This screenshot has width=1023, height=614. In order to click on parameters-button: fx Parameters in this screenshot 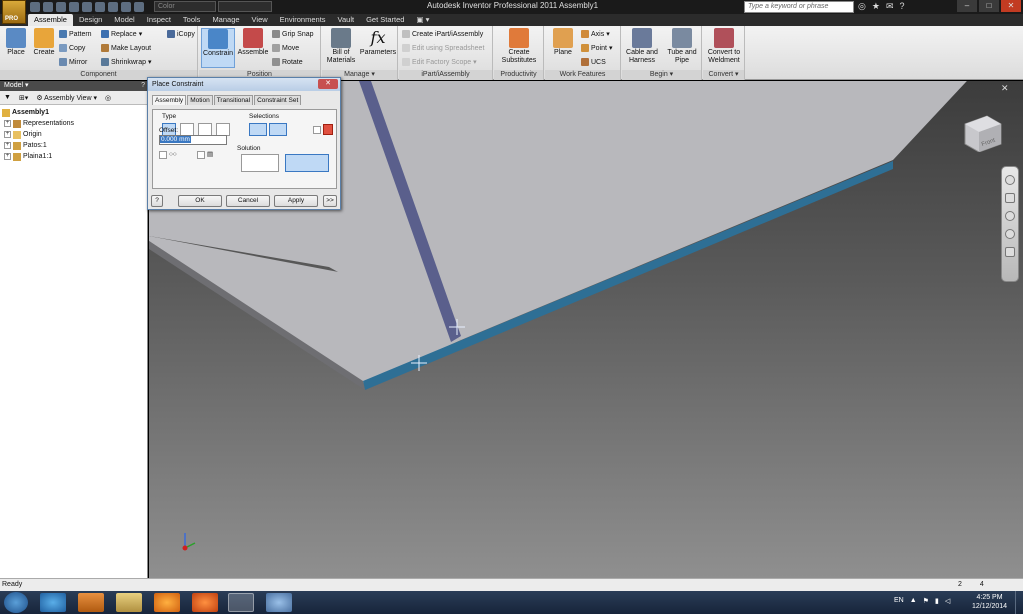, I will do `click(378, 42)`.